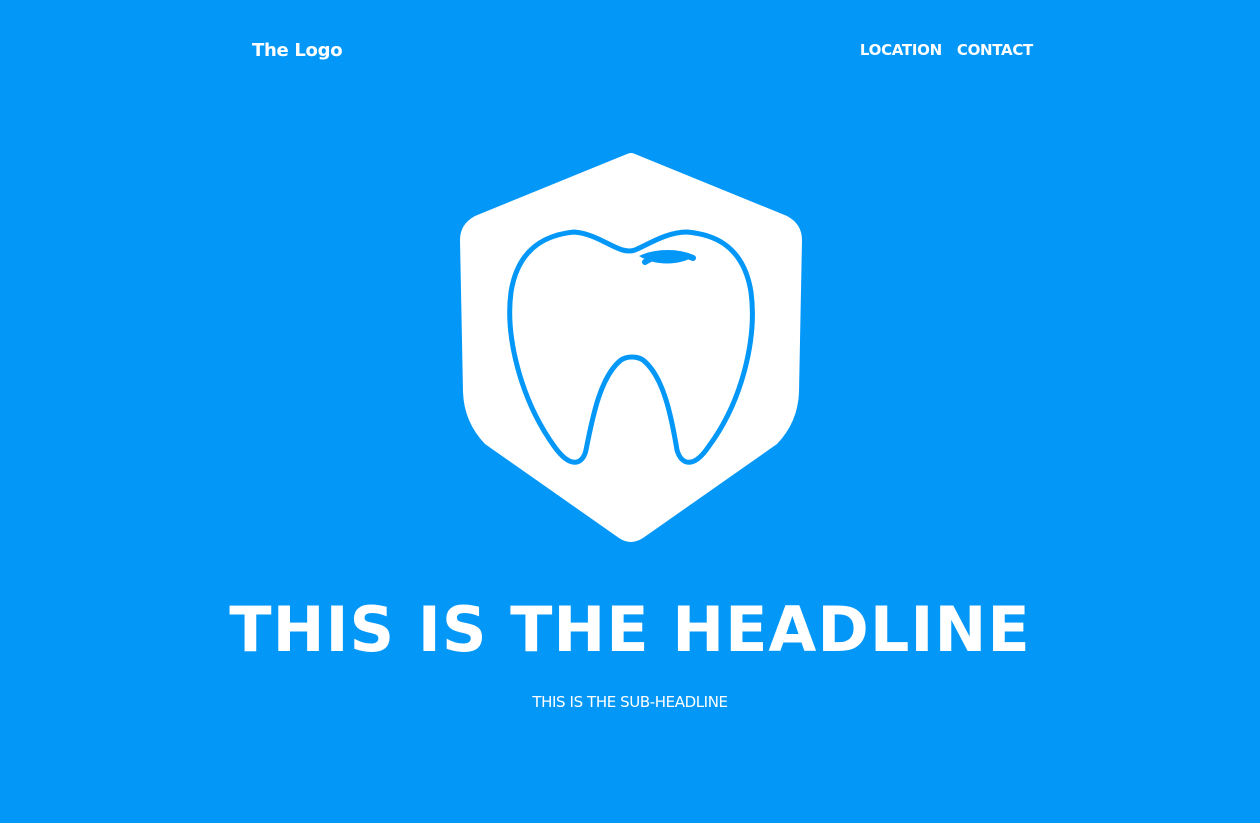 The height and width of the screenshot is (823, 1260). Describe the element at coordinates (631, 347) in the screenshot. I see `tooth-shield-icon` at that location.